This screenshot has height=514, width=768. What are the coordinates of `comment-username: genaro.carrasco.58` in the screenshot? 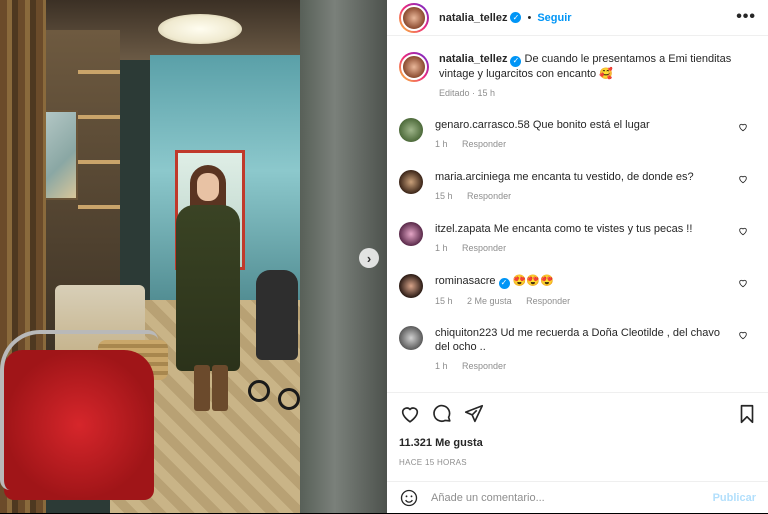 It's located at (482, 125).